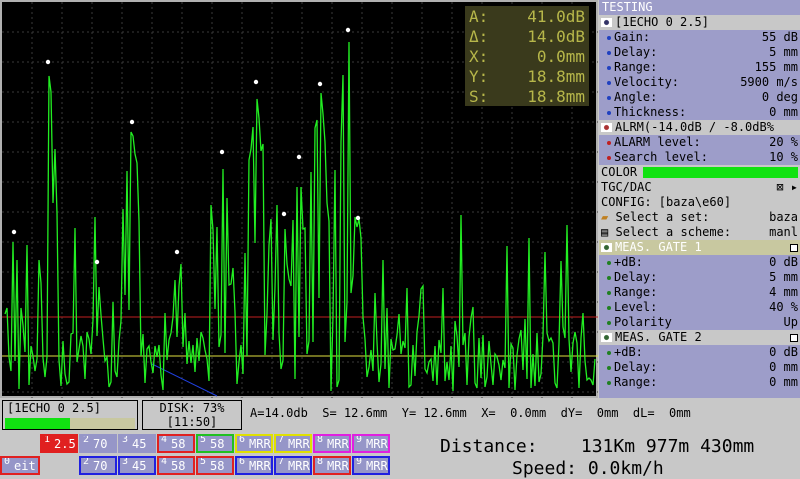  I want to click on readout-row: X: 0.0mm, so click(527, 56).